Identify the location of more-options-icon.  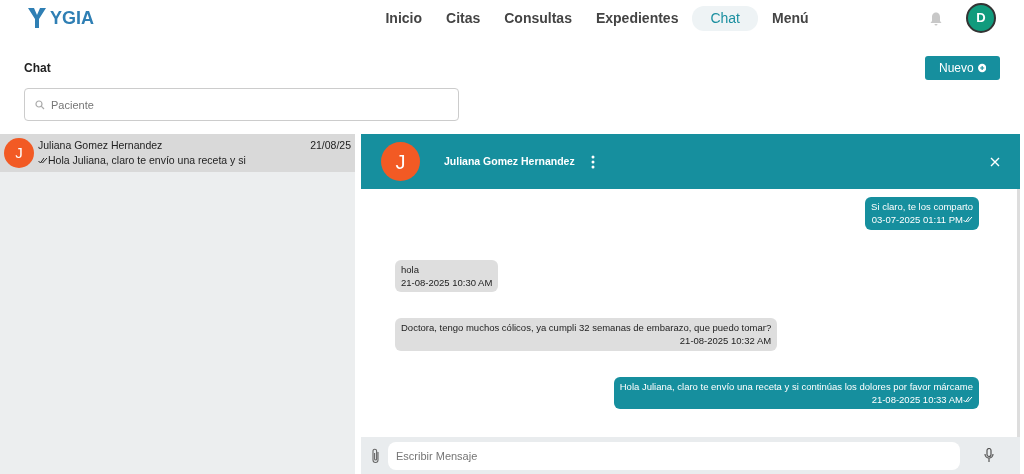
(592, 161).